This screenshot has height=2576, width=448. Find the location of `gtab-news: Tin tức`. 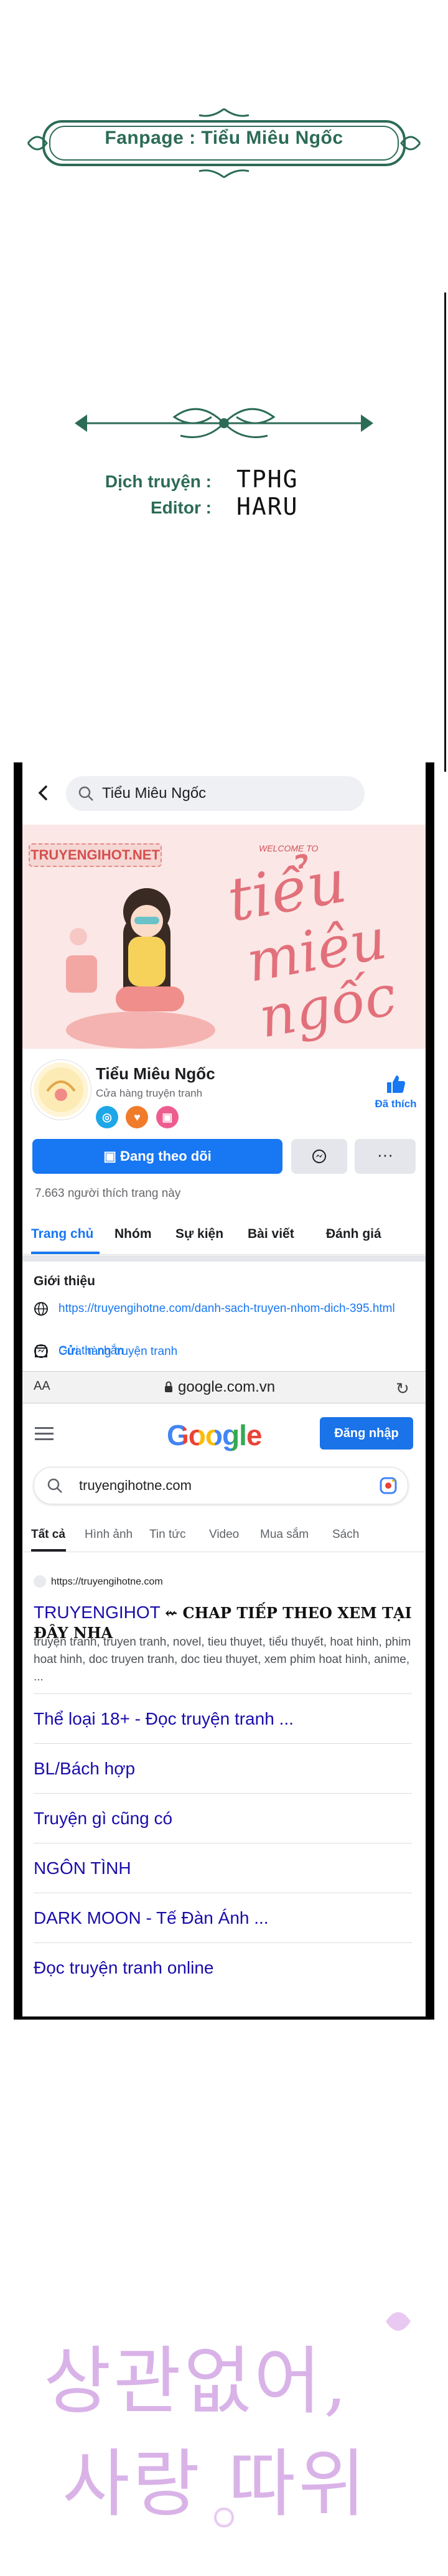

gtab-news: Tin tức is located at coordinates (167, 1535).